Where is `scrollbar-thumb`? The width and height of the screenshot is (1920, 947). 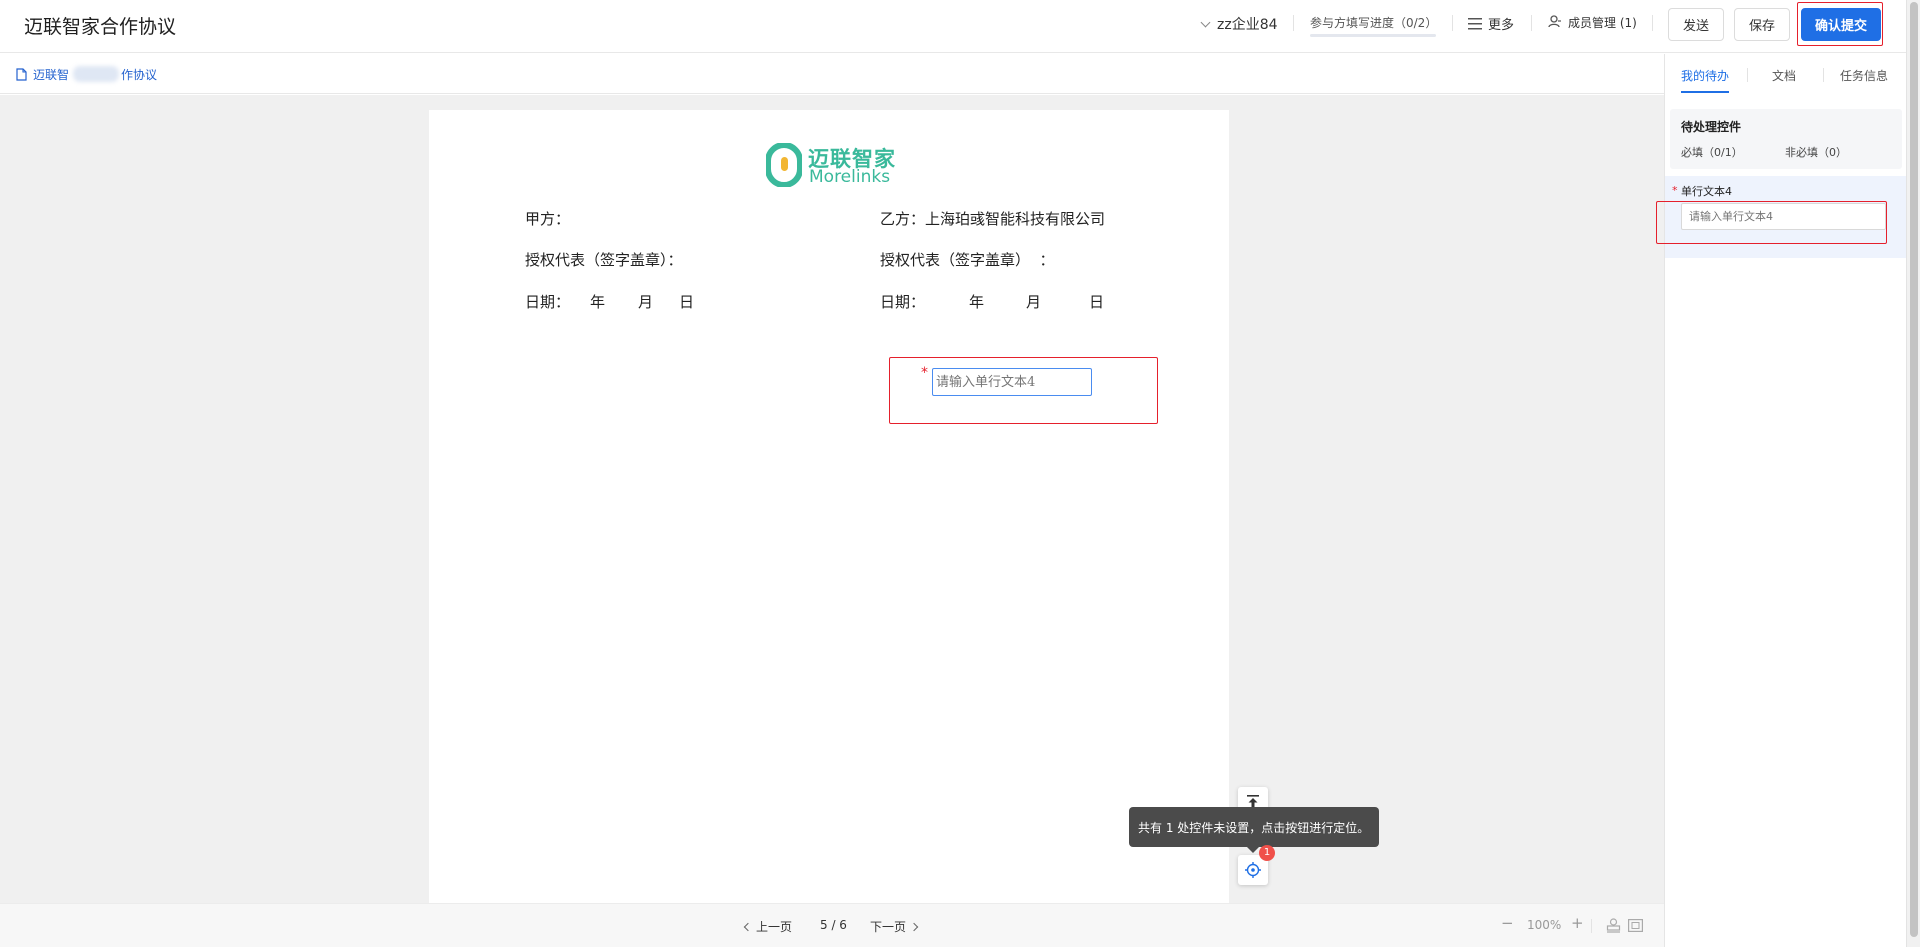 scrollbar-thumb is located at coordinates (1914, 469).